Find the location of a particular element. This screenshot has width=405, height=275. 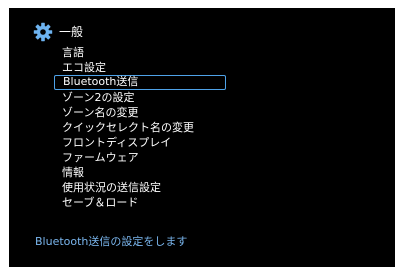

menu-item-rename-quick-select: クイックセレクト名の変更 is located at coordinates (140, 127).